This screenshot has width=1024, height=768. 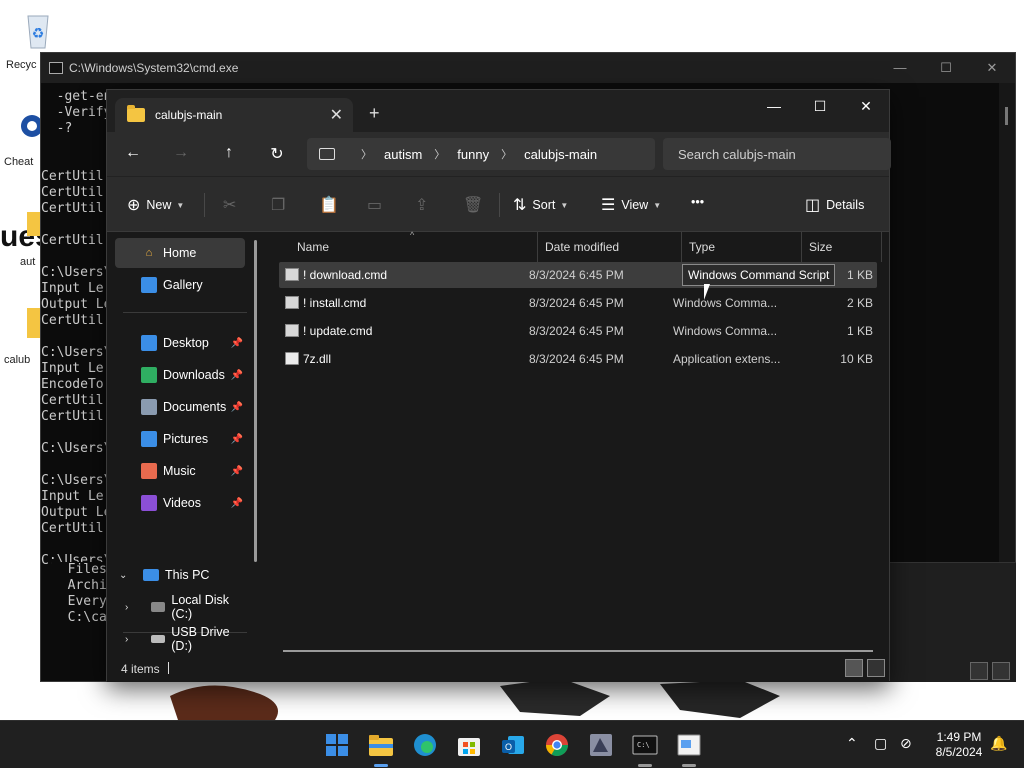 What do you see at coordinates (180, 503) in the screenshot?
I see `sidebar-item-videos: Videos 📌` at bounding box center [180, 503].